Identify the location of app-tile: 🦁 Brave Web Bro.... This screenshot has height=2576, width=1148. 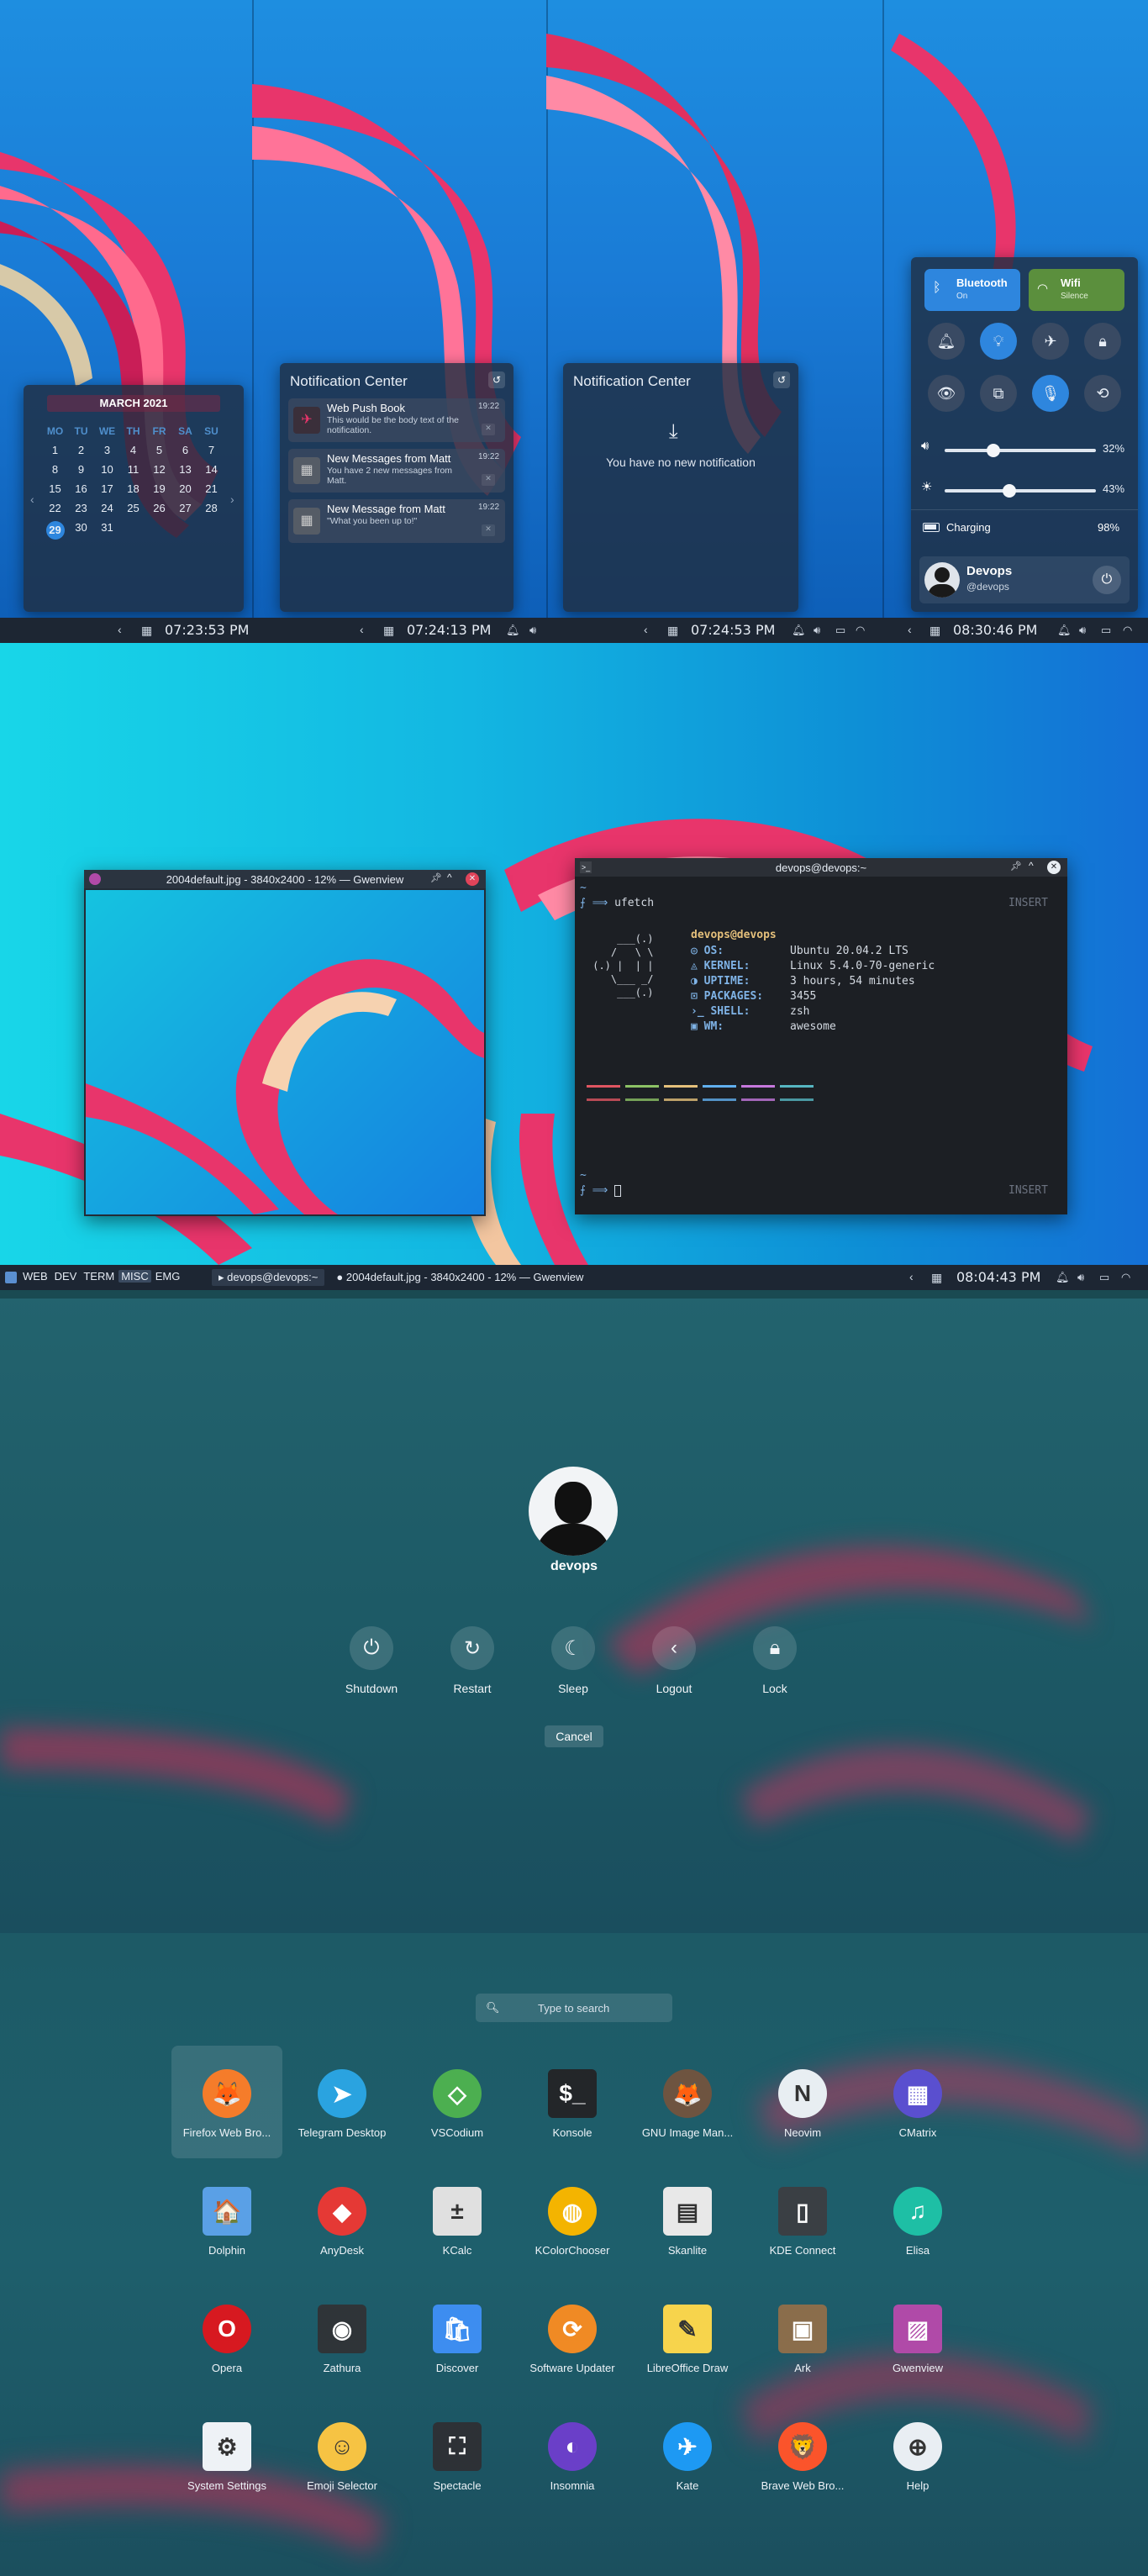
(803, 2455).